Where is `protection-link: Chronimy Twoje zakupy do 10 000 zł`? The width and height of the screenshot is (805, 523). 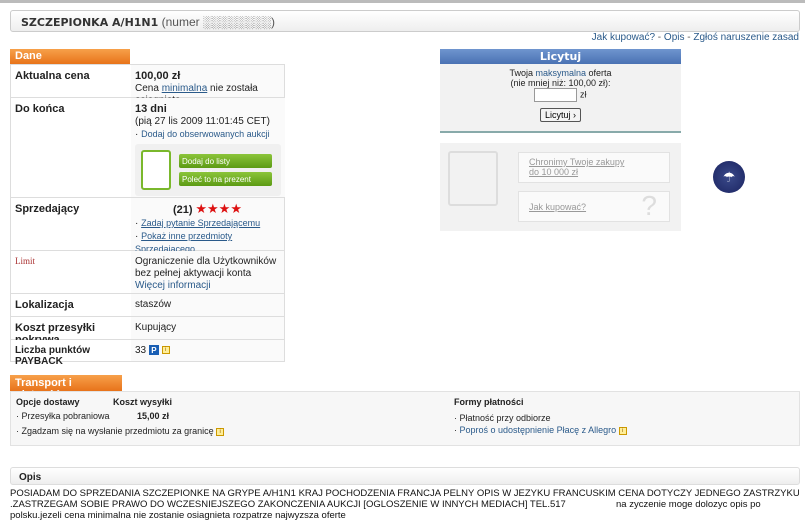 protection-link: Chronimy Twoje zakupy do 10 000 zł is located at coordinates (581, 167).